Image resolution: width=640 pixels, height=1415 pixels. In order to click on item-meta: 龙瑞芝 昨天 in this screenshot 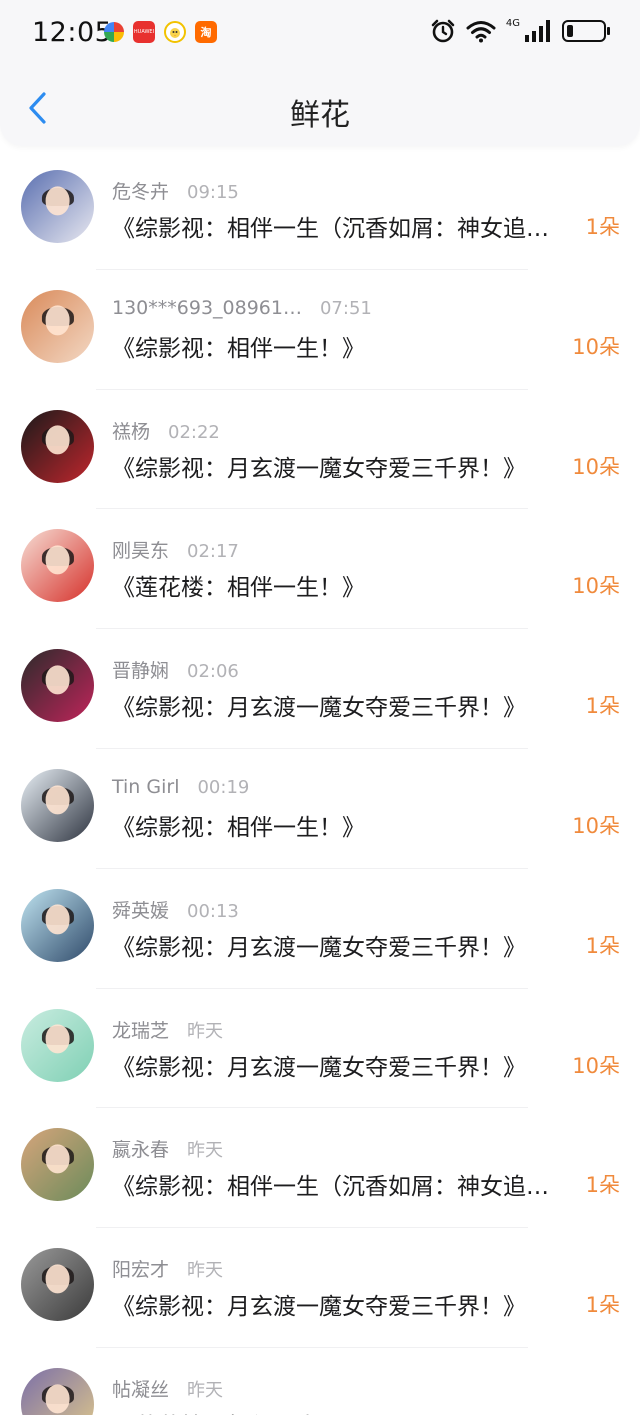, I will do `click(167, 1029)`.